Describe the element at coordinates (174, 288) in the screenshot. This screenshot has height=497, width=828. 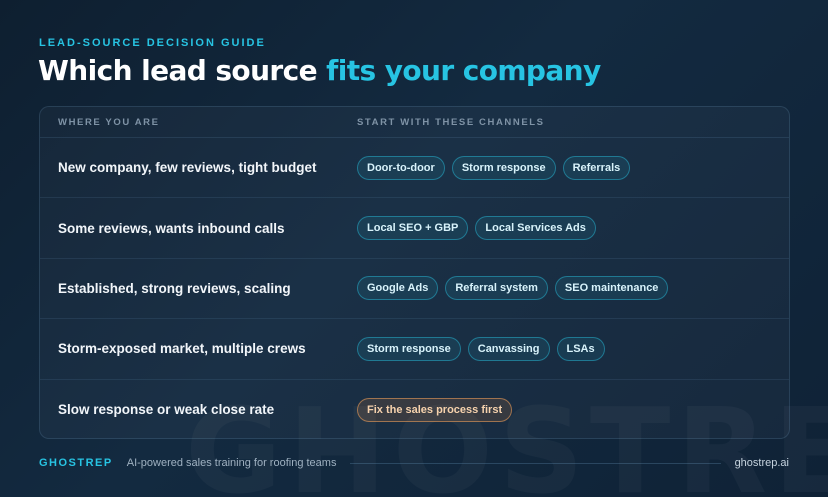
I see `row-situation: Established, strong reviews, scaling` at that location.